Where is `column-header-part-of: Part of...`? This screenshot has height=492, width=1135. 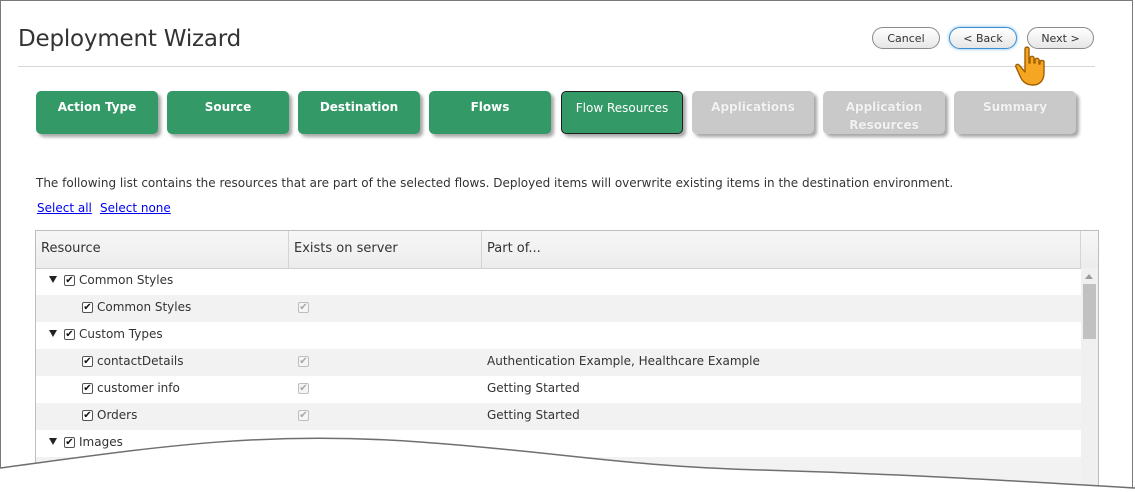 column-header-part-of: Part of... is located at coordinates (781, 249).